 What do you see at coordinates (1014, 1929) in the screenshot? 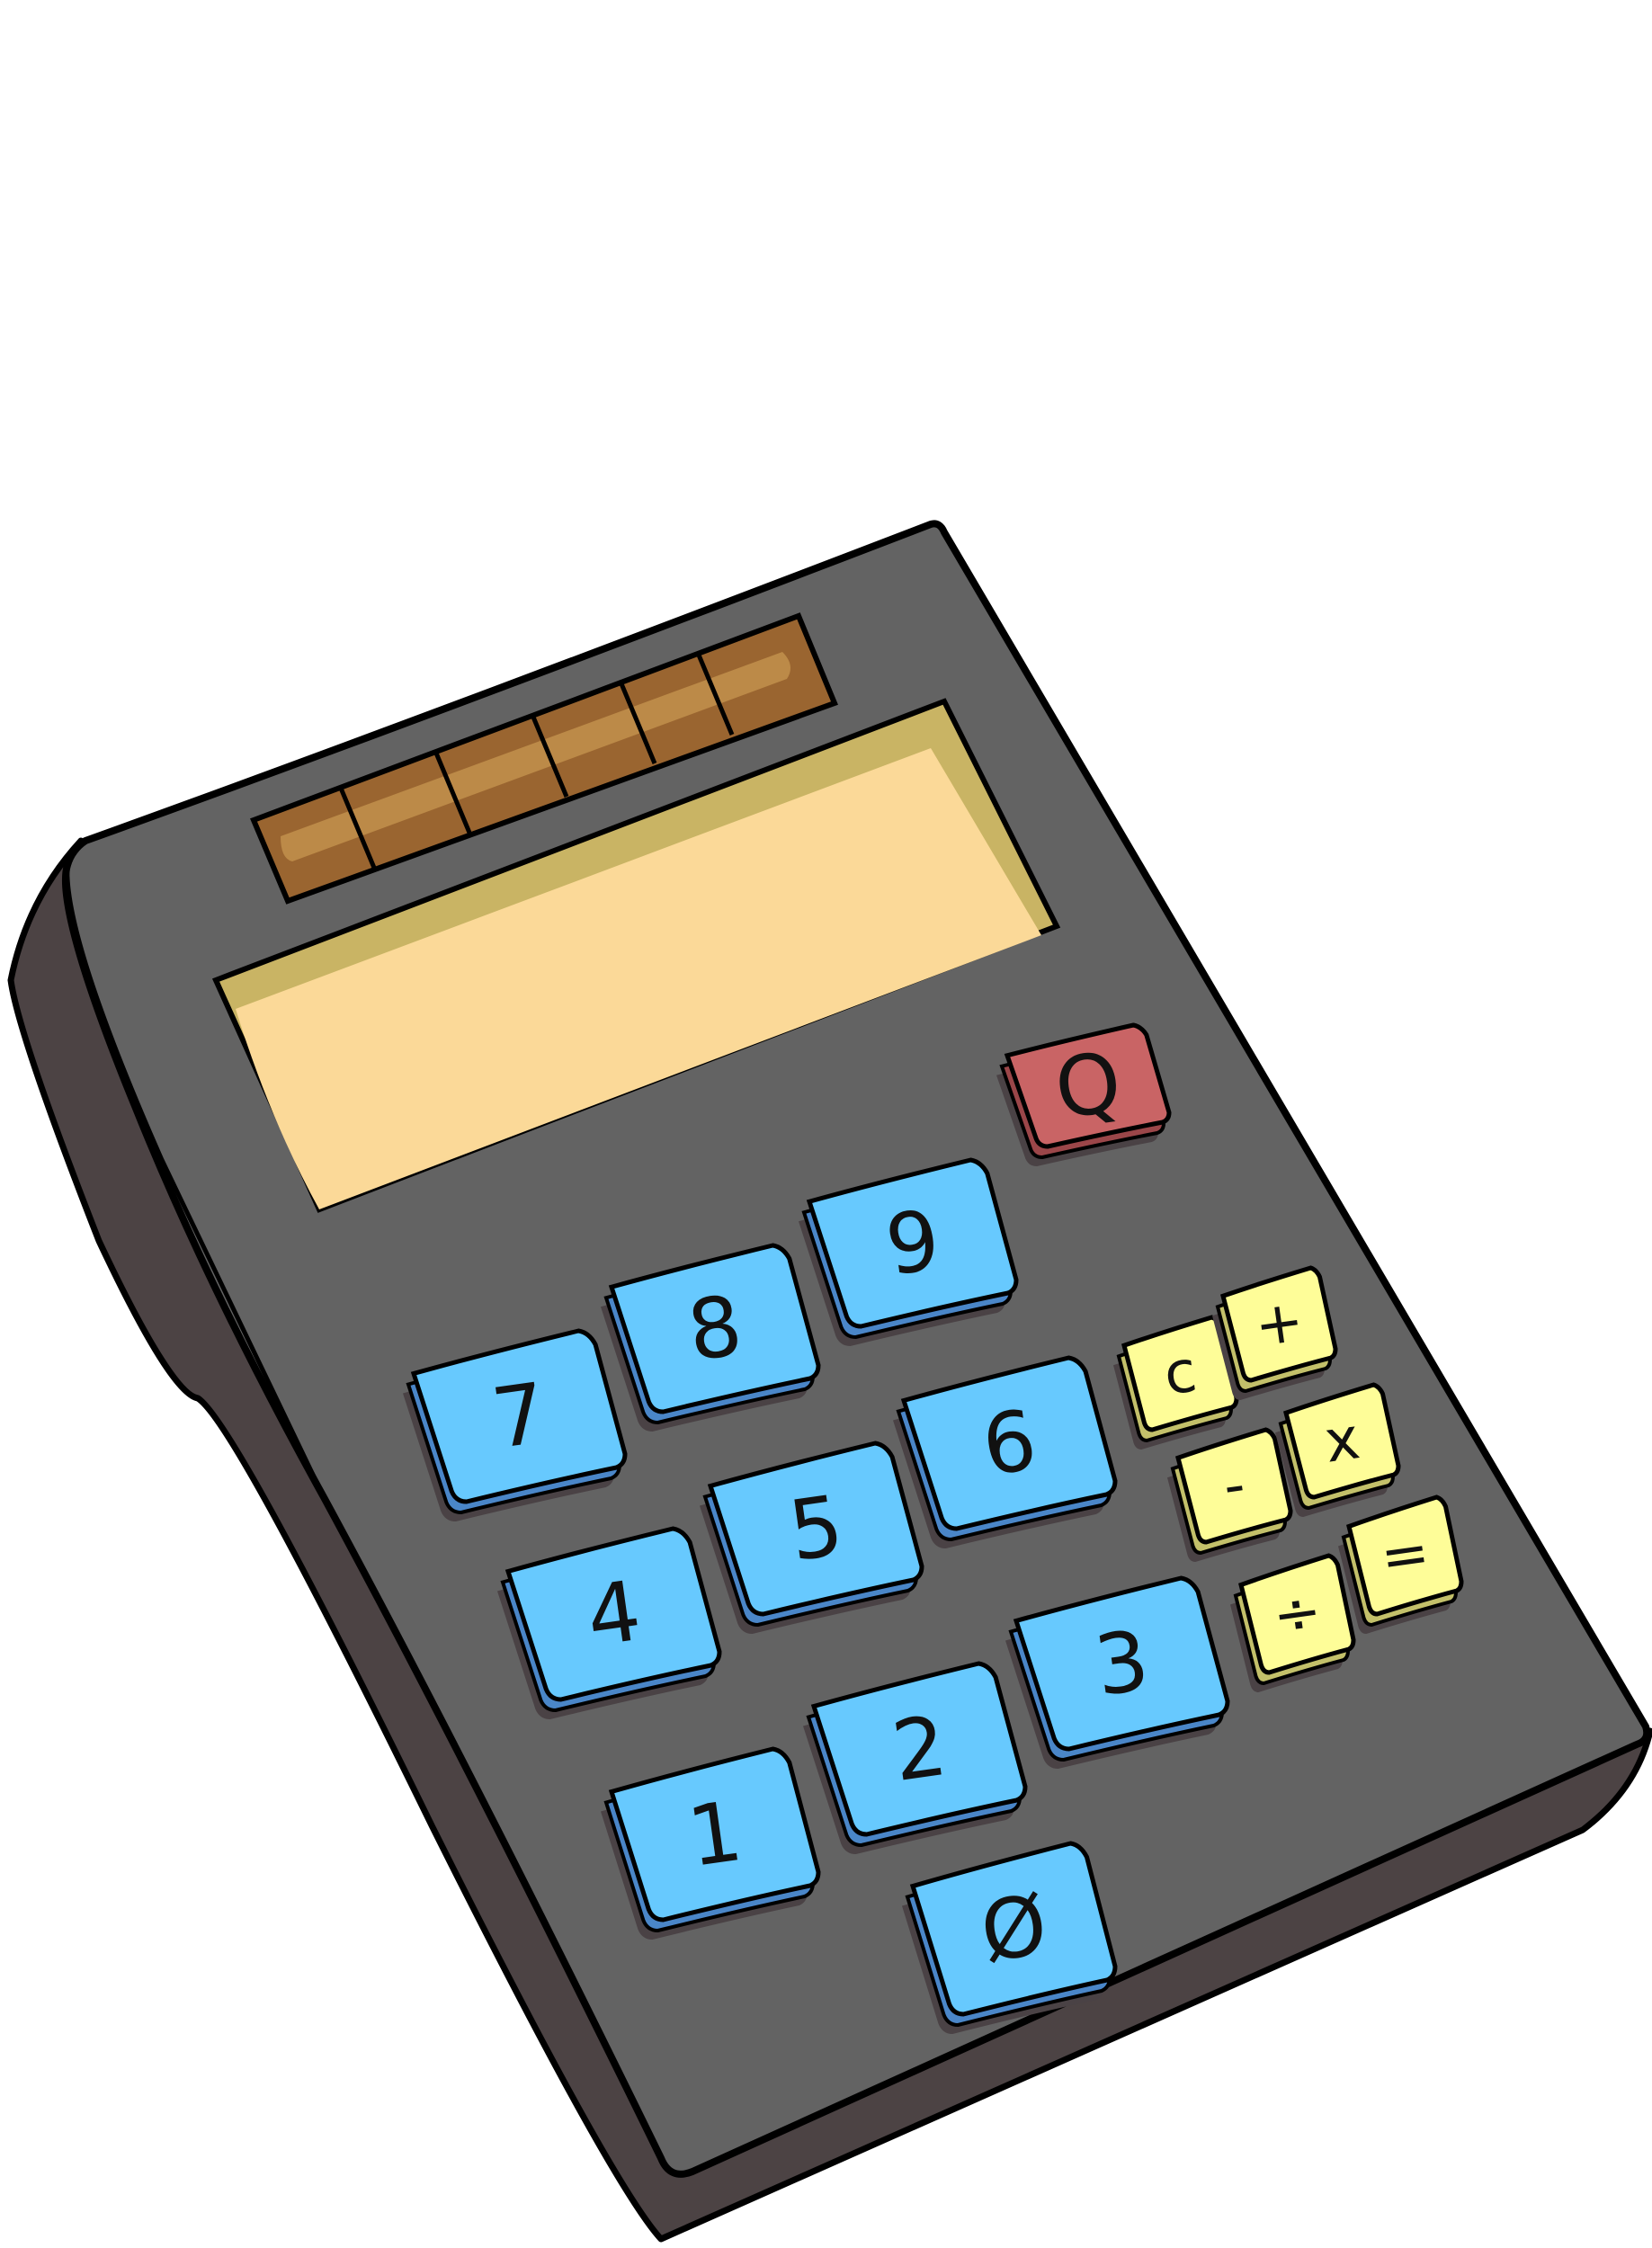
I see `key-label: Ø` at bounding box center [1014, 1929].